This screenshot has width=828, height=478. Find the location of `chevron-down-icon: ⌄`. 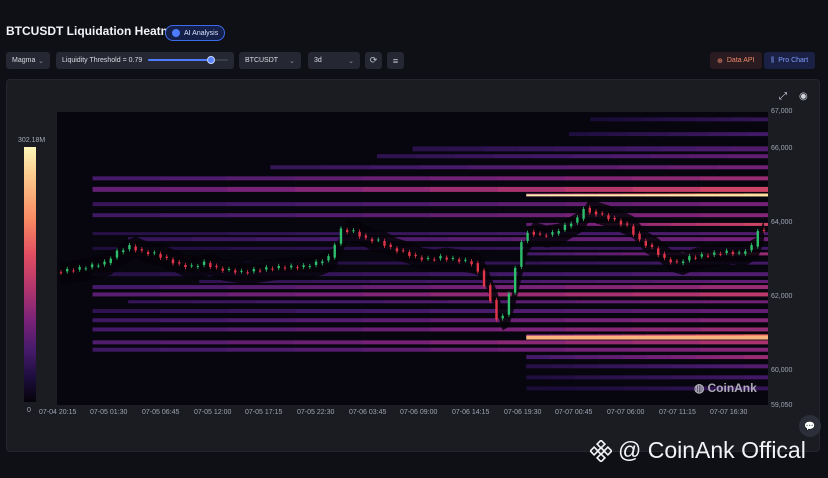

chevron-down-icon: ⌄ is located at coordinates (292, 61).